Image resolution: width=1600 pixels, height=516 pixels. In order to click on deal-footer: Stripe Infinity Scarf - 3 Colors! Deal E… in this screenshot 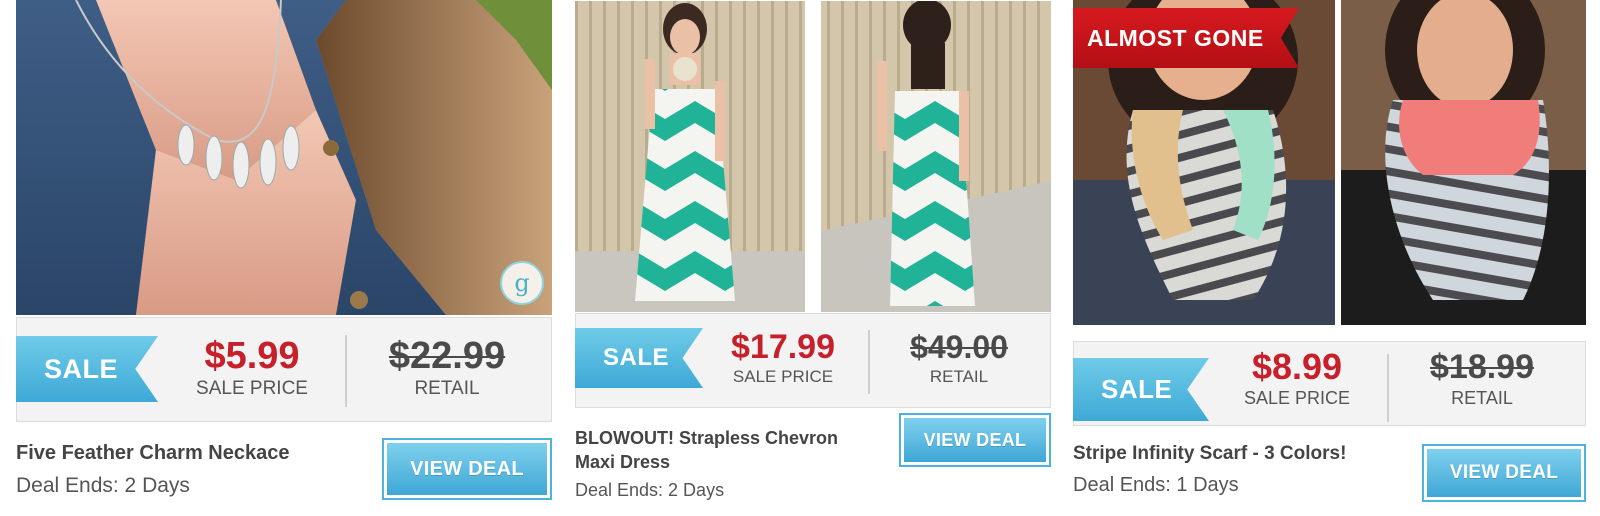, I will do `click(1329, 471)`.